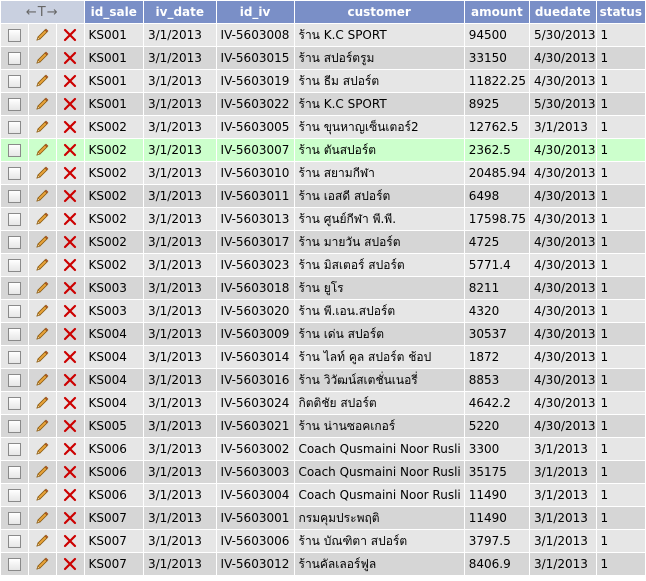  I want to click on cell-amount: 4642.2, so click(496, 403).